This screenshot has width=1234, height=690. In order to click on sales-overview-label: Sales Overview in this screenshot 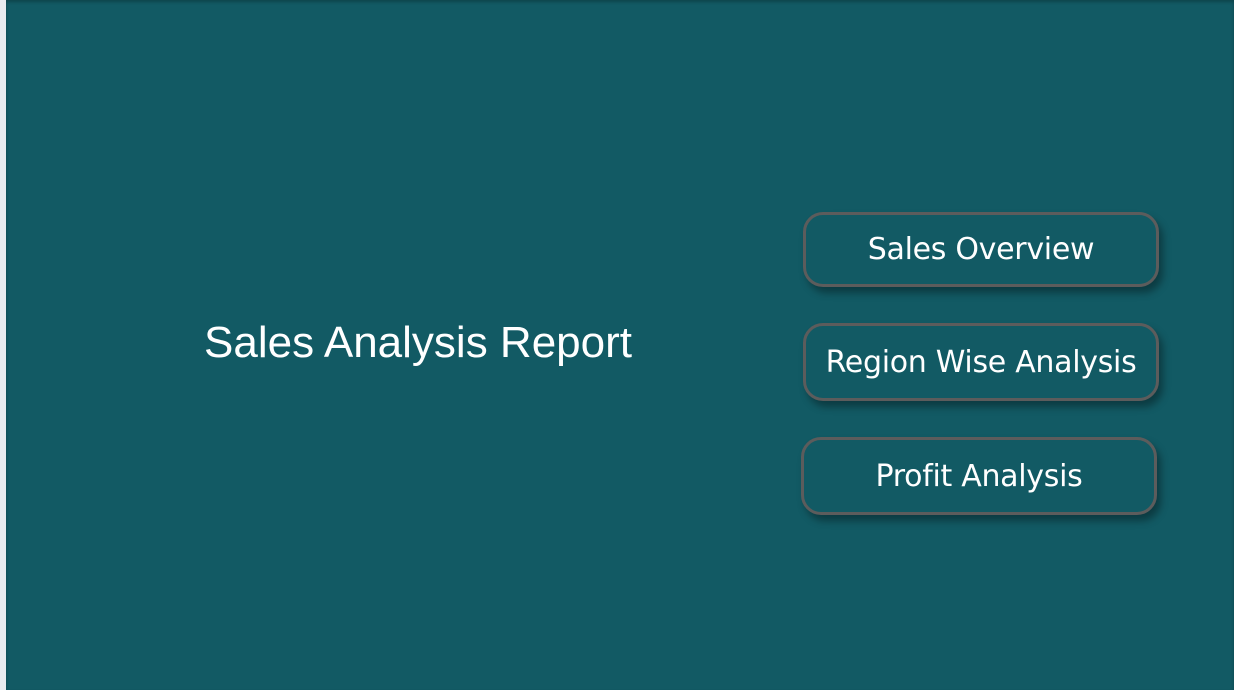, I will do `click(981, 249)`.